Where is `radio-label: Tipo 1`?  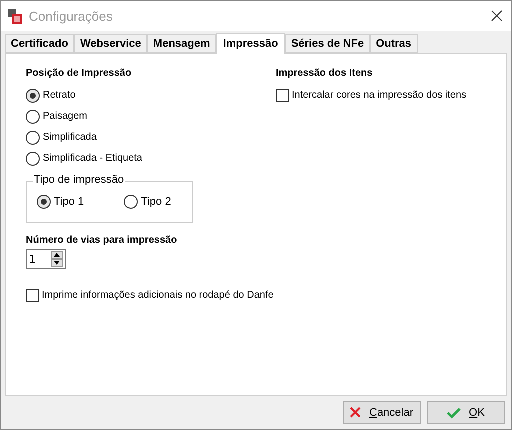 radio-label: Tipo 1 is located at coordinates (69, 202).